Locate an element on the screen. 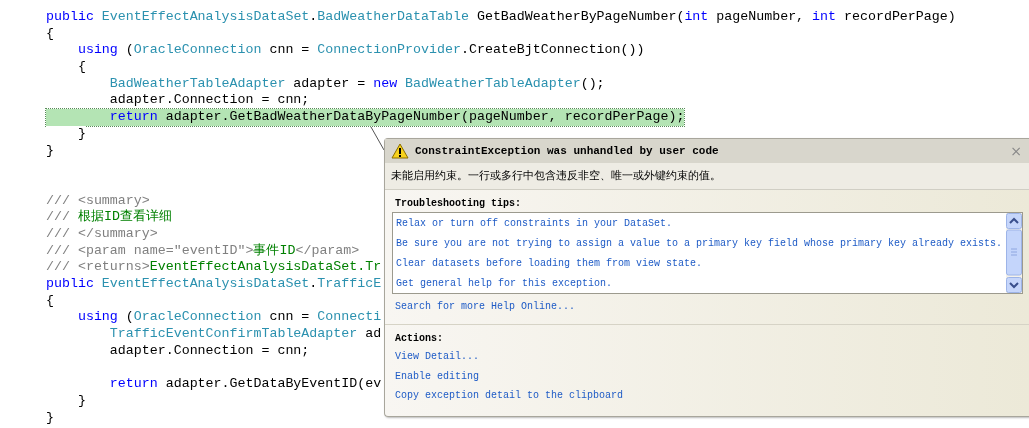 This screenshot has height=428, width=1029. tip-link: Be sure you are not trying to assign a value to a primary key field whose primary key already exists. is located at coordinates (699, 244).